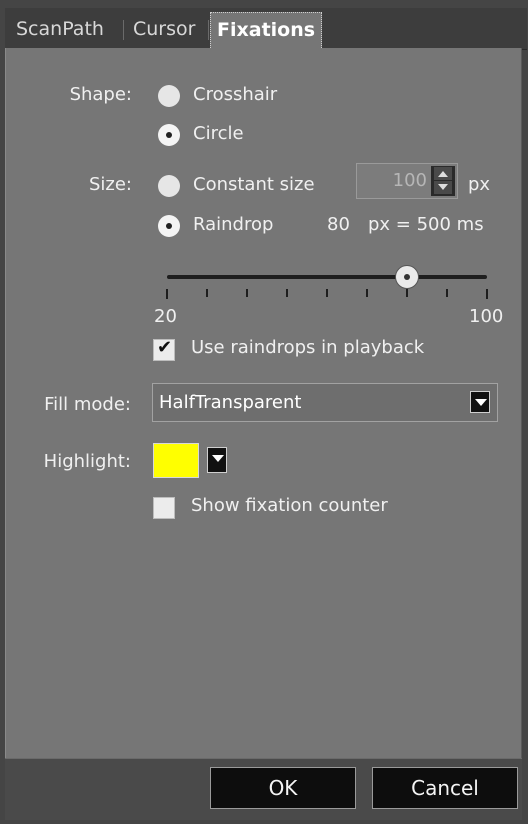 The height and width of the screenshot is (824, 528). I want to click on constant-size-spinner: 100, so click(407, 181).